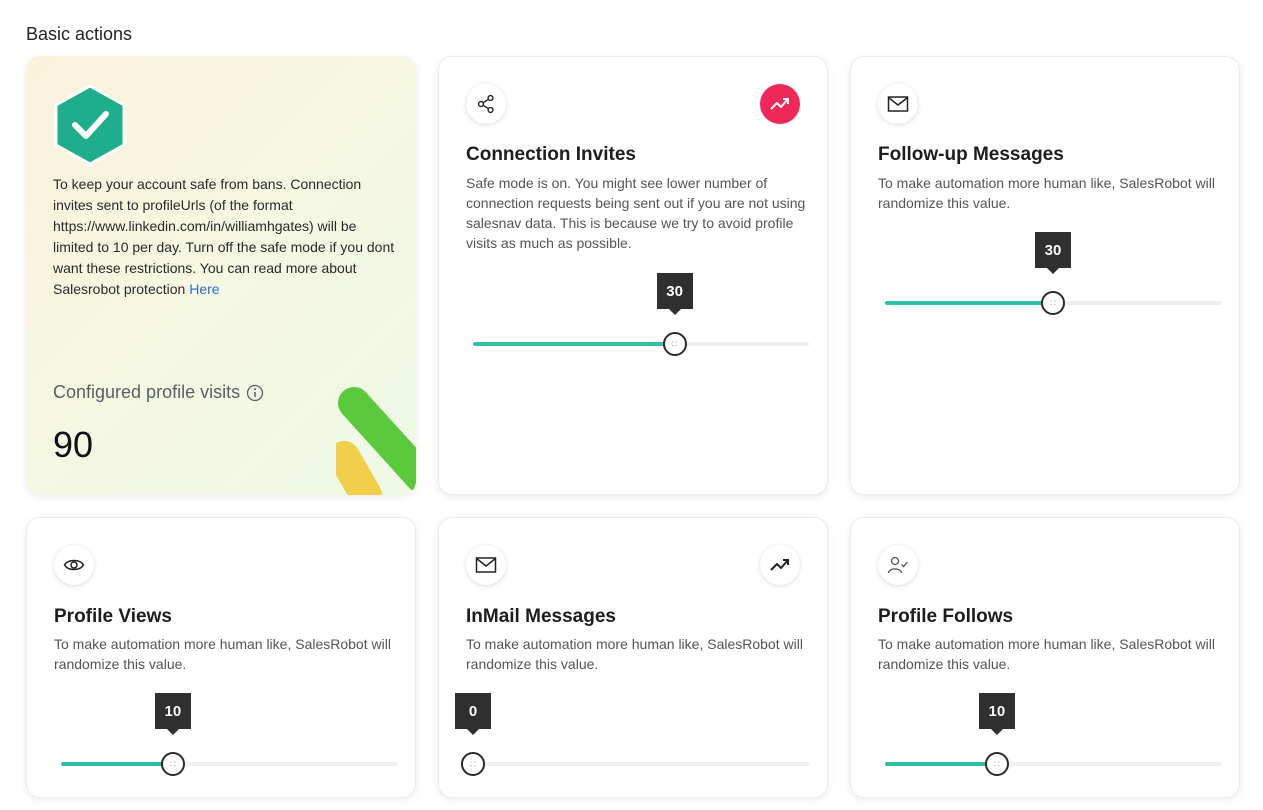 The width and height of the screenshot is (1263, 810). I want to click on inmail-messages-slider: ∷ 0, so click(632, 734).